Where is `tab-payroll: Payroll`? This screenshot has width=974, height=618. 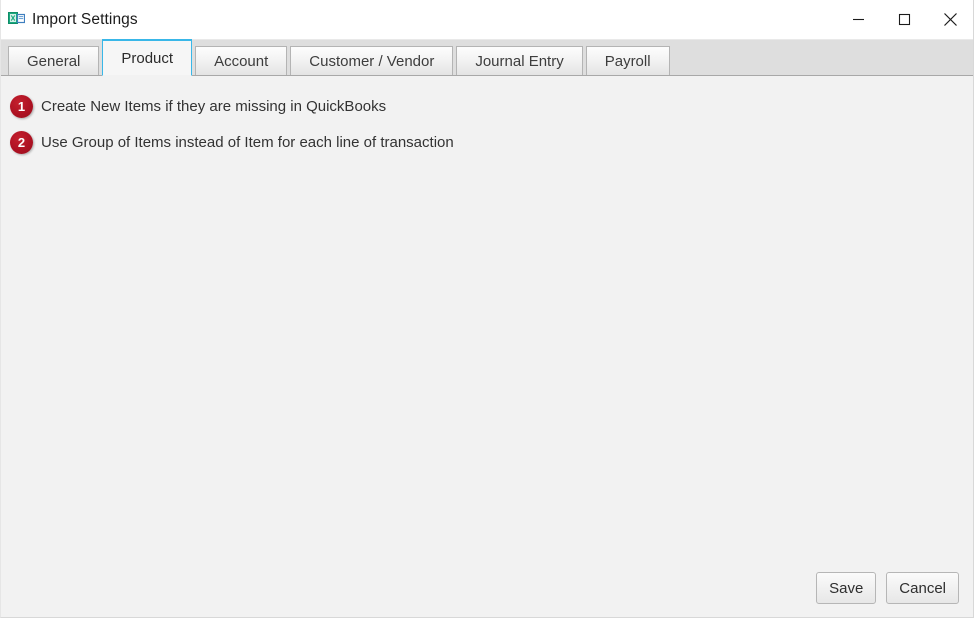 tab-payroll: Payroll is located at coordinates (627, 60).